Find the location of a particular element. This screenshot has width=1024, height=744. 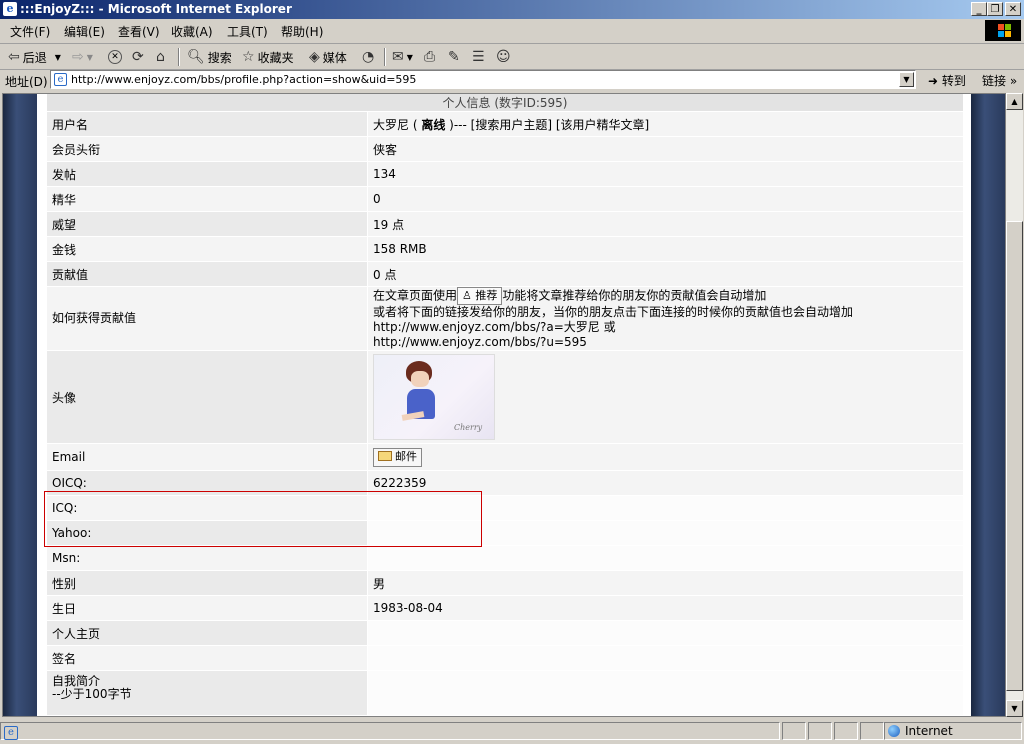

menu-help: 帮助(H) is located at coordinates (302, 31).